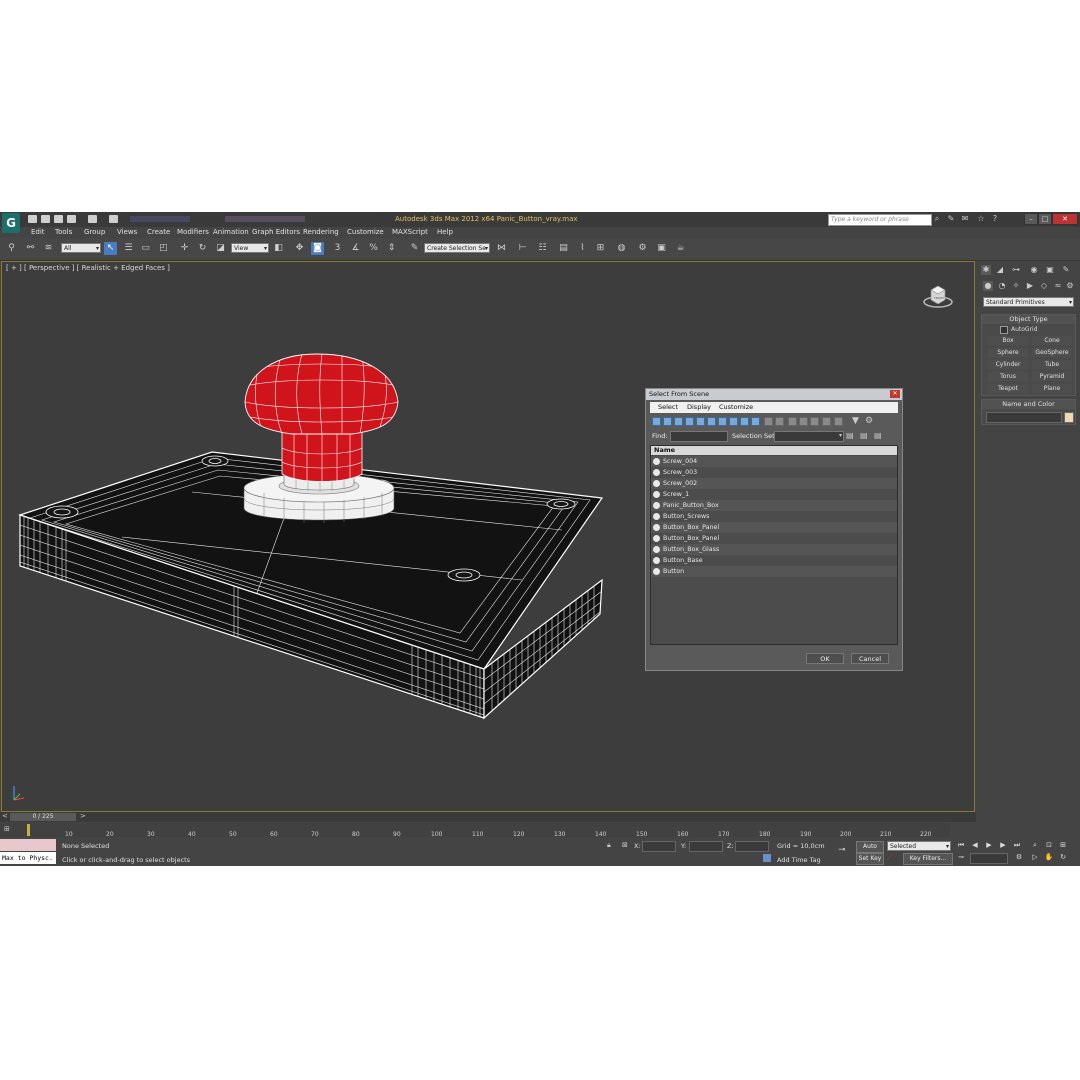 The width and height of the screenshot is (1080, 1080). What do you see at coordinates (457, 248) in the screenshot?
I see `named-selection-dropdown: Create Selection Se ▾` at bounding box center [457, 248].